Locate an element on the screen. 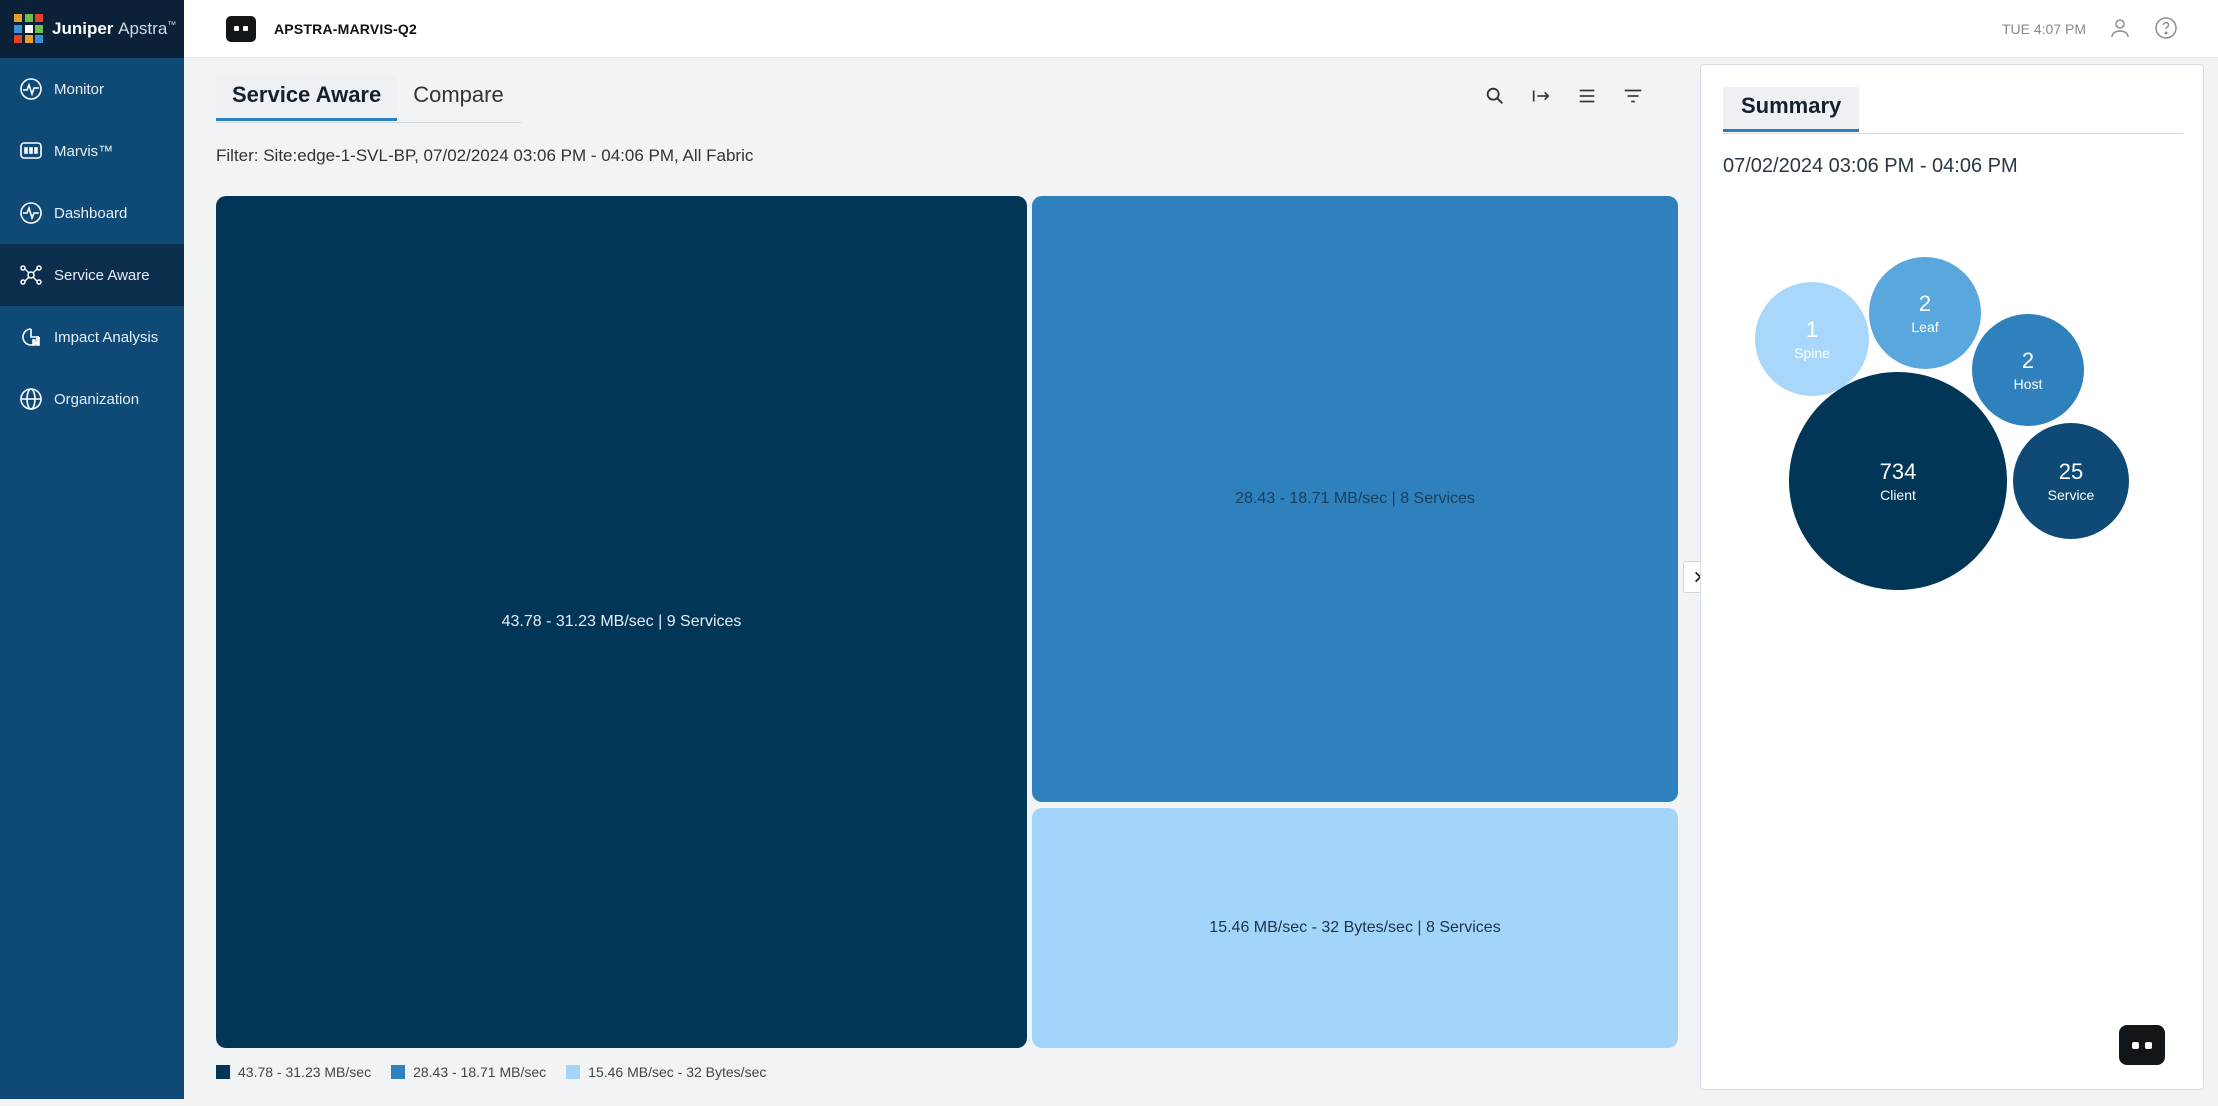 The width and height of the screenshot is (2218, 1106). marvis-bot-icon is located at coordinates (241, 28).